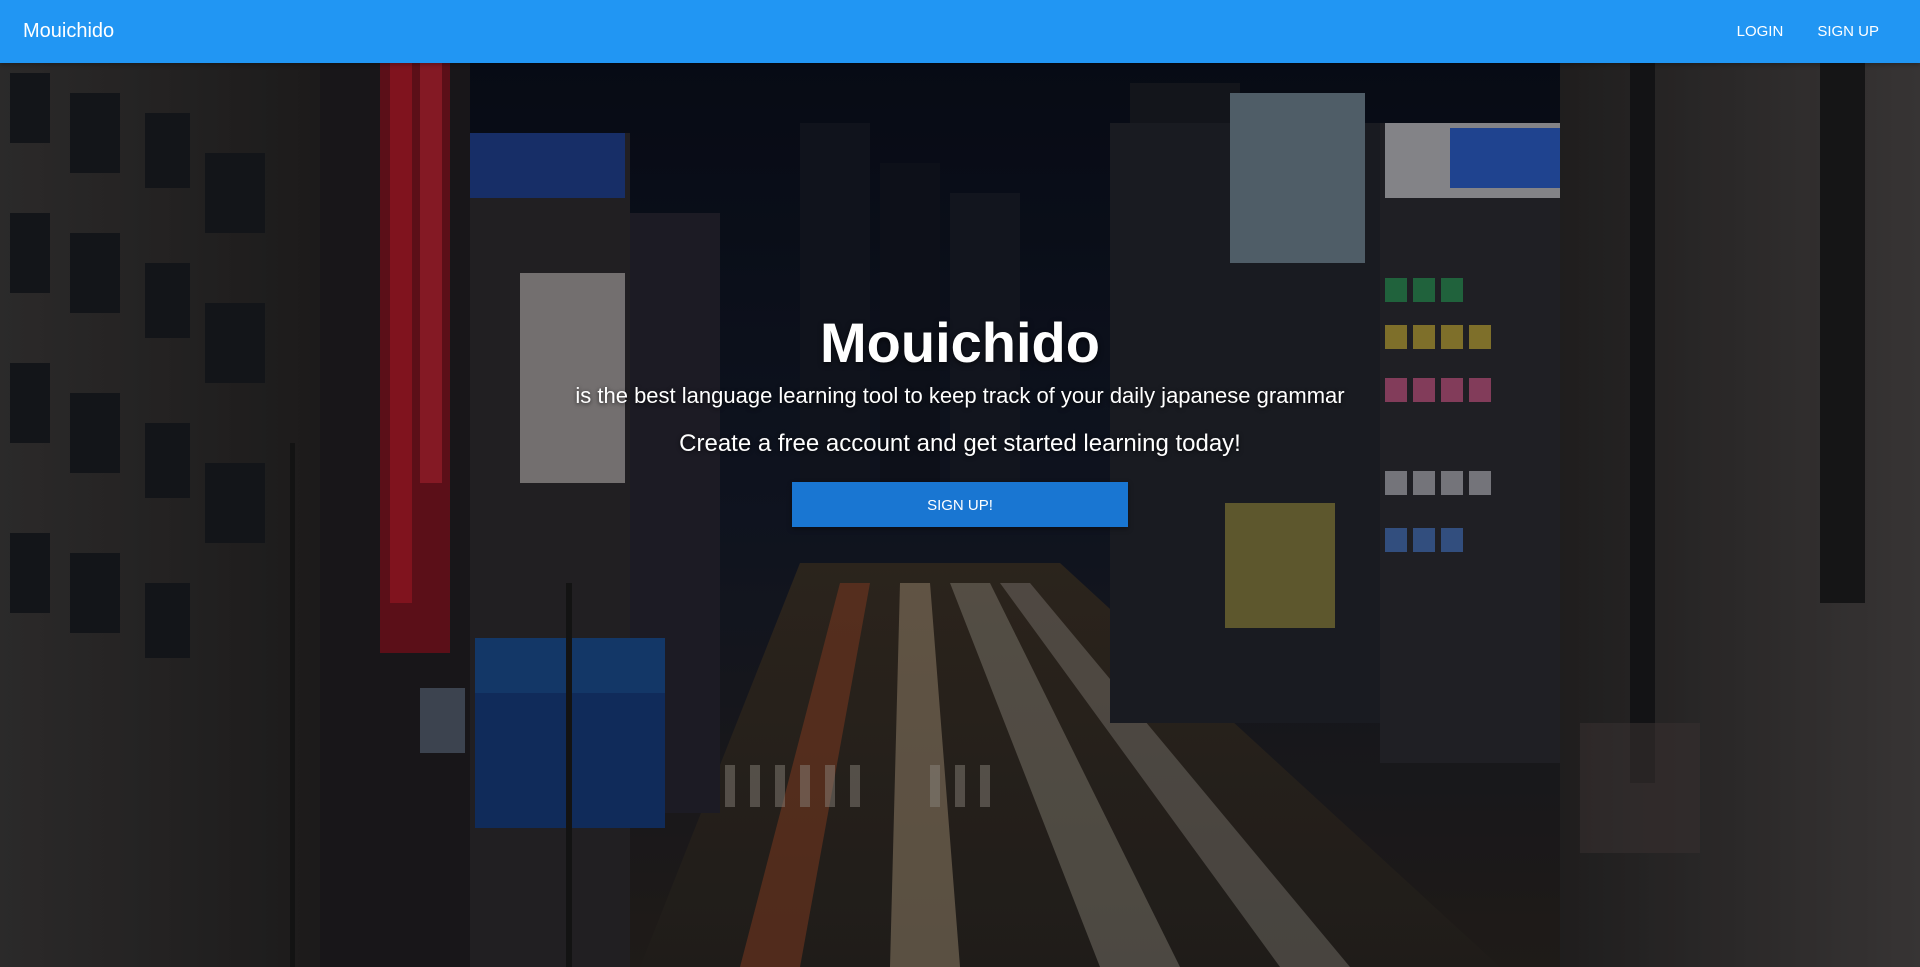 The width and height of the screenshot is (1920, 967). I want to click on nav-links: LOGIN SIGN UP, so click(1808, 31).